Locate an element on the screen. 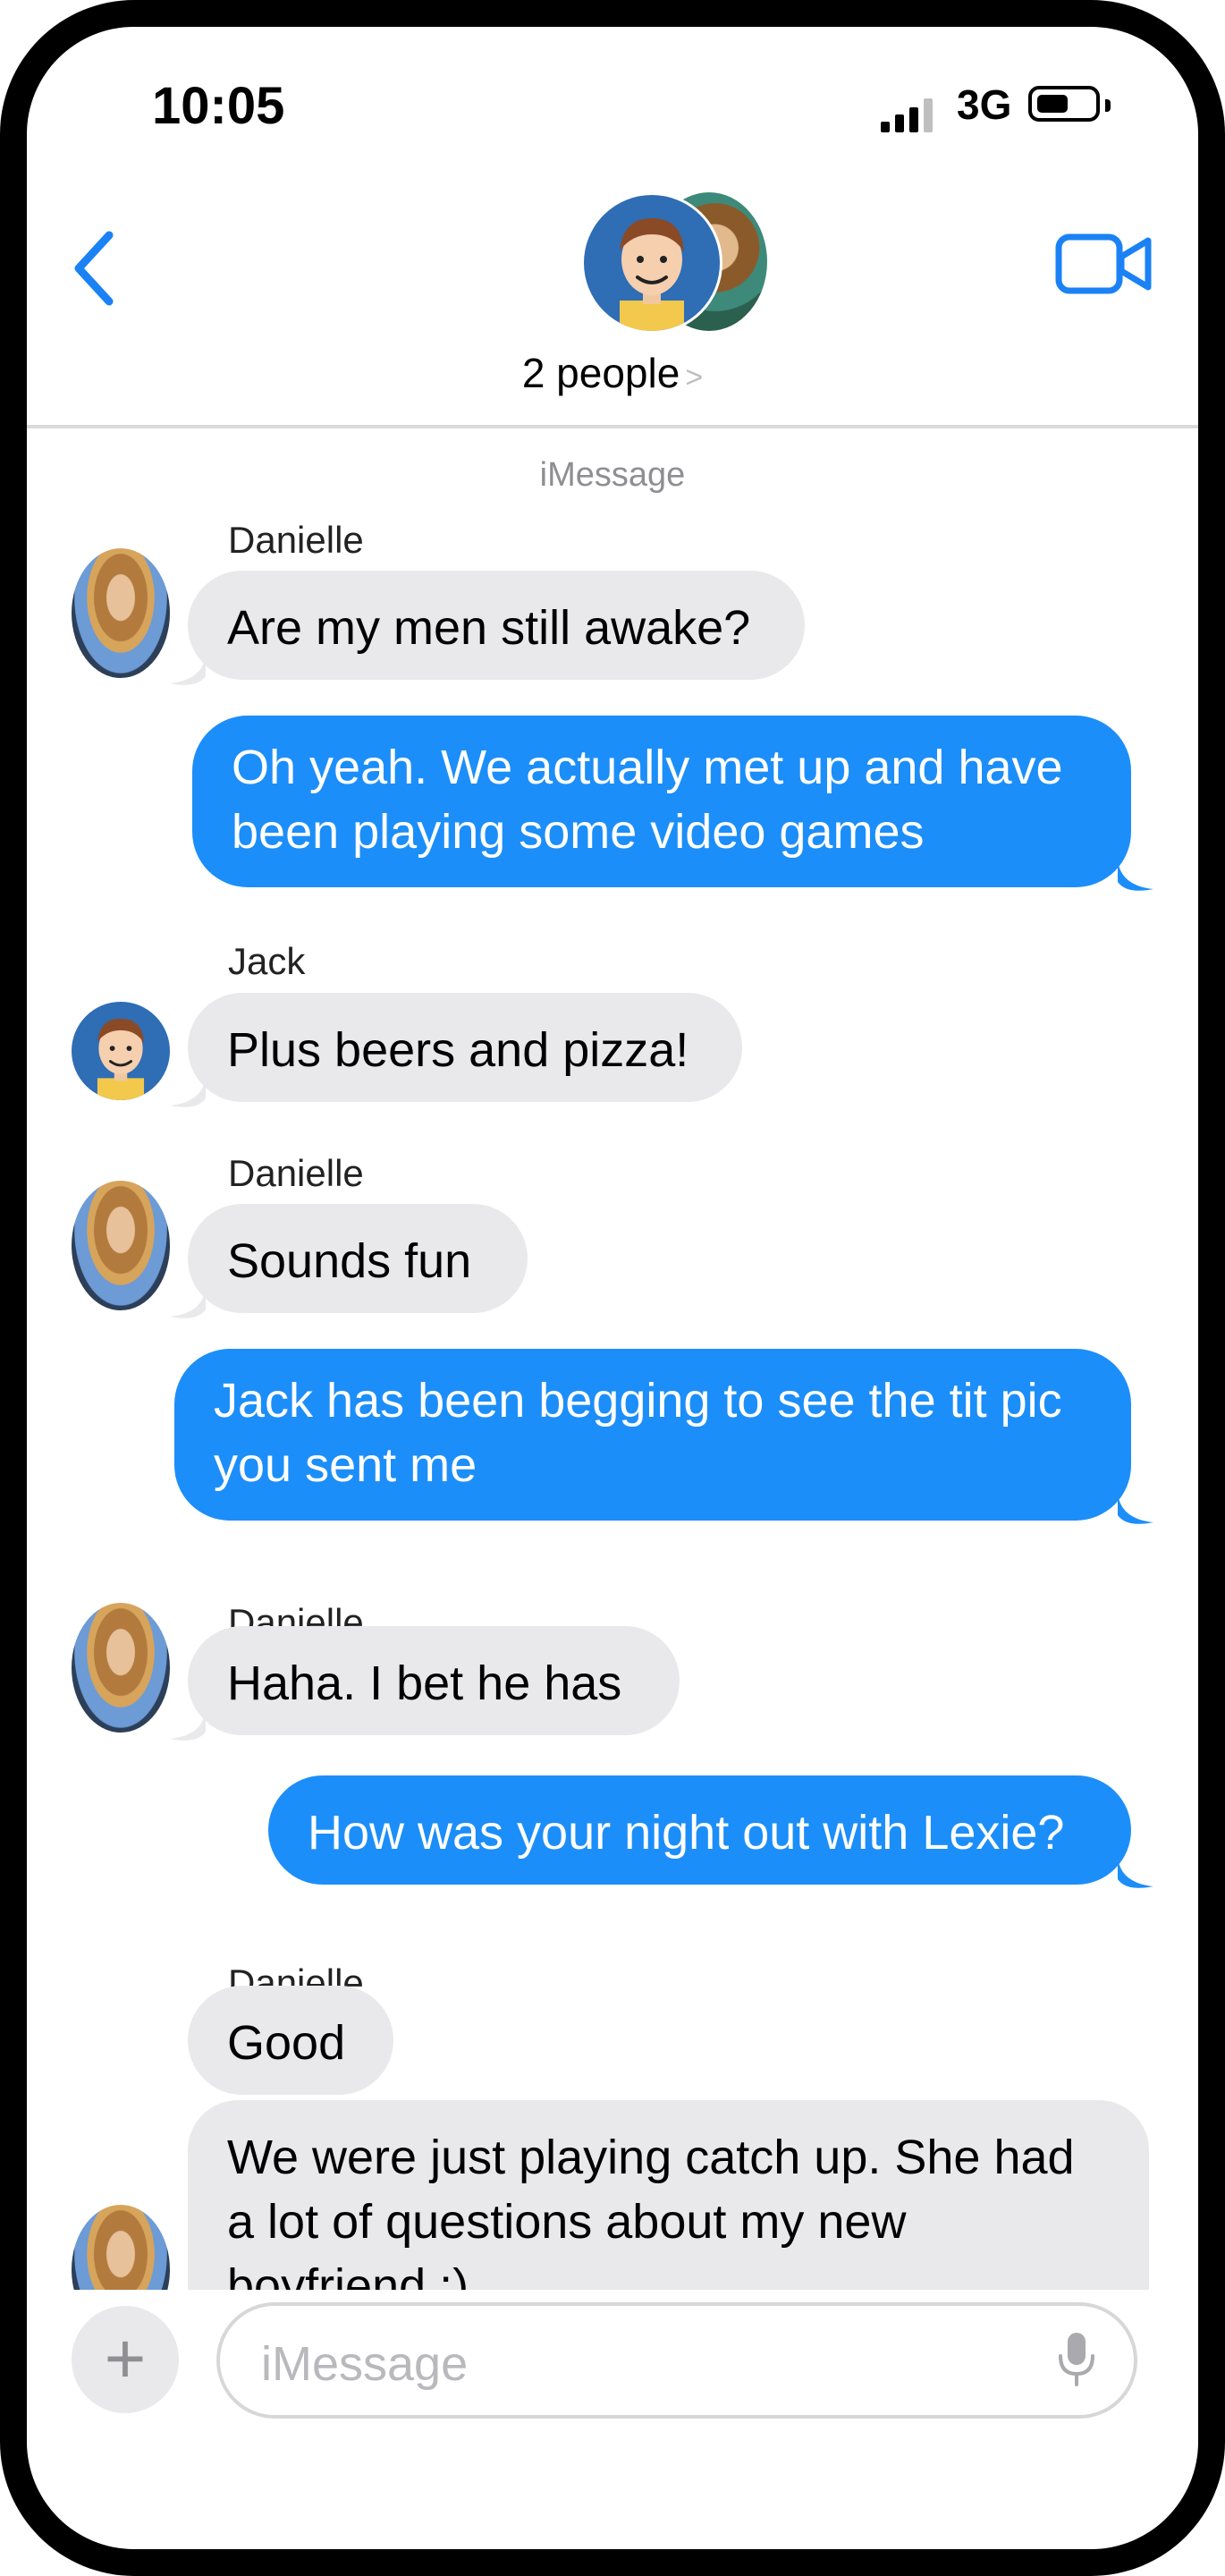 This screenshot has width=1225, height=2576. message-line: been playing some video games is located at coordinates (579, 832).